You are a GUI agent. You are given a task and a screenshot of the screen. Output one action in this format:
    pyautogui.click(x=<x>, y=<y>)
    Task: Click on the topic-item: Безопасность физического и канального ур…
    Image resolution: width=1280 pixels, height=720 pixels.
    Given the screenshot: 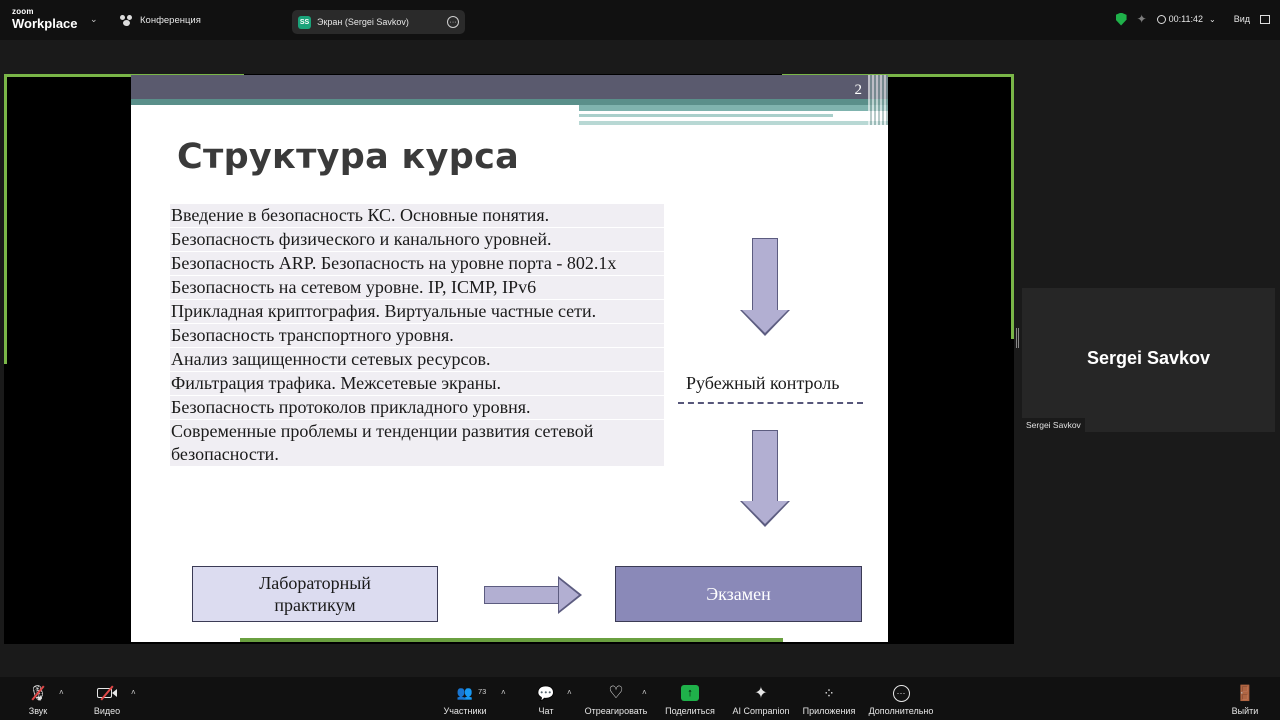 What is the action you would take?
    pyautogui.click(x=417, y=240)
    